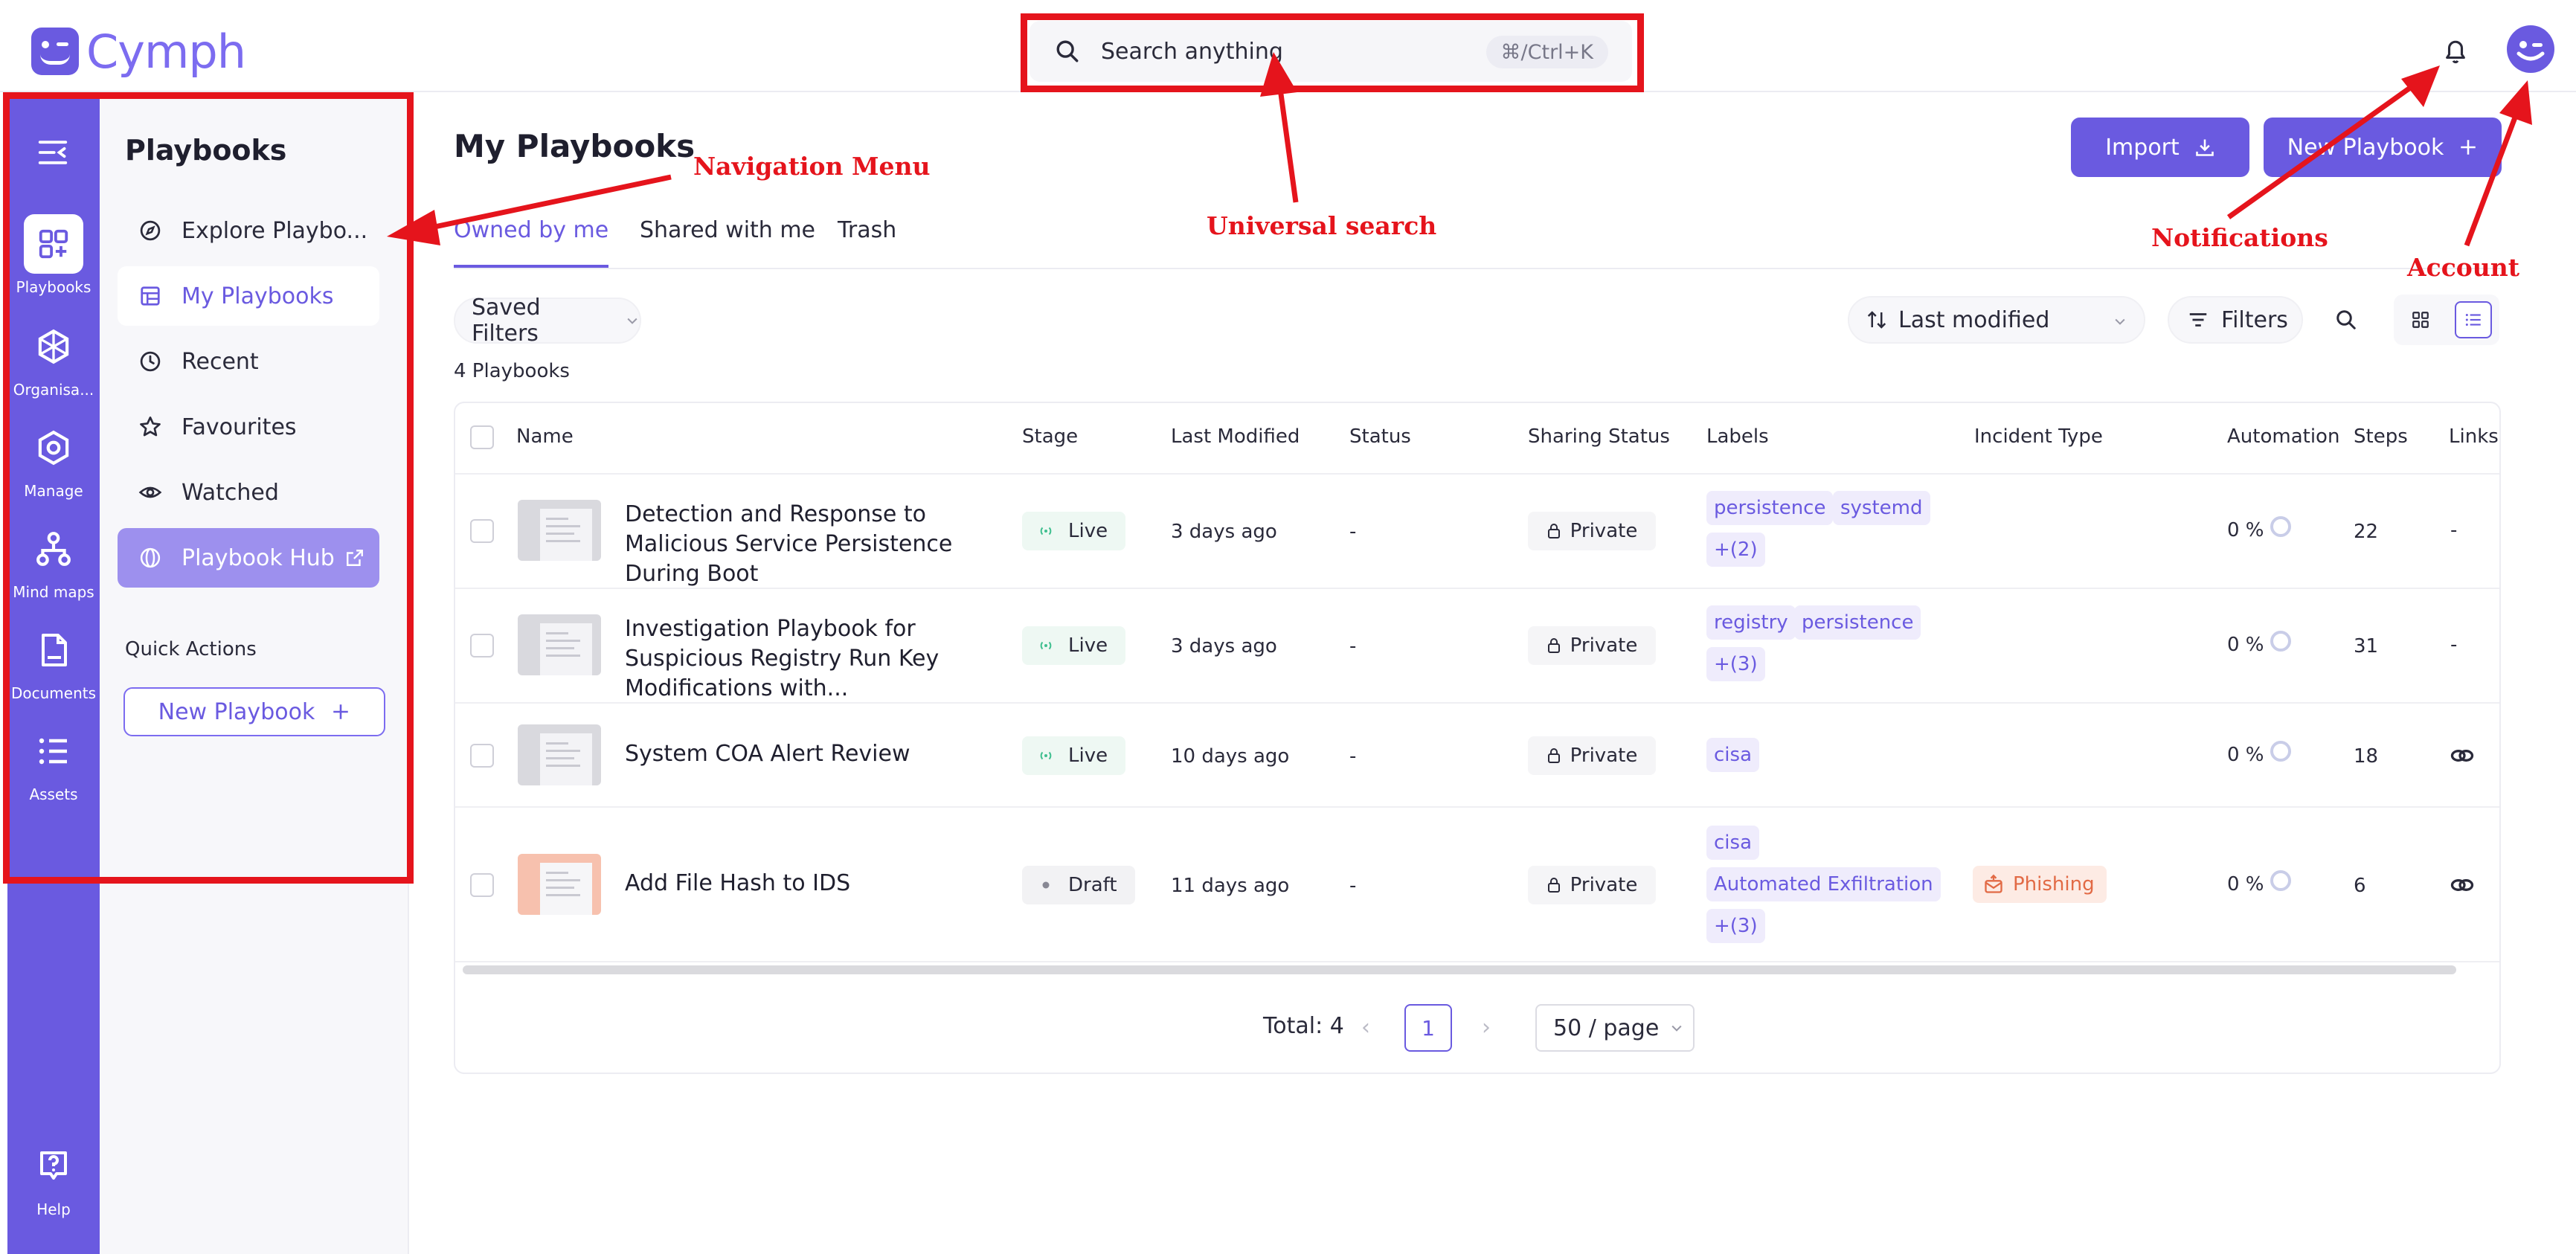 Image resolution: width=2576 pixels, height=1254 pixels. I want to click on label-more-tag: +(2), so click(1735, 550).